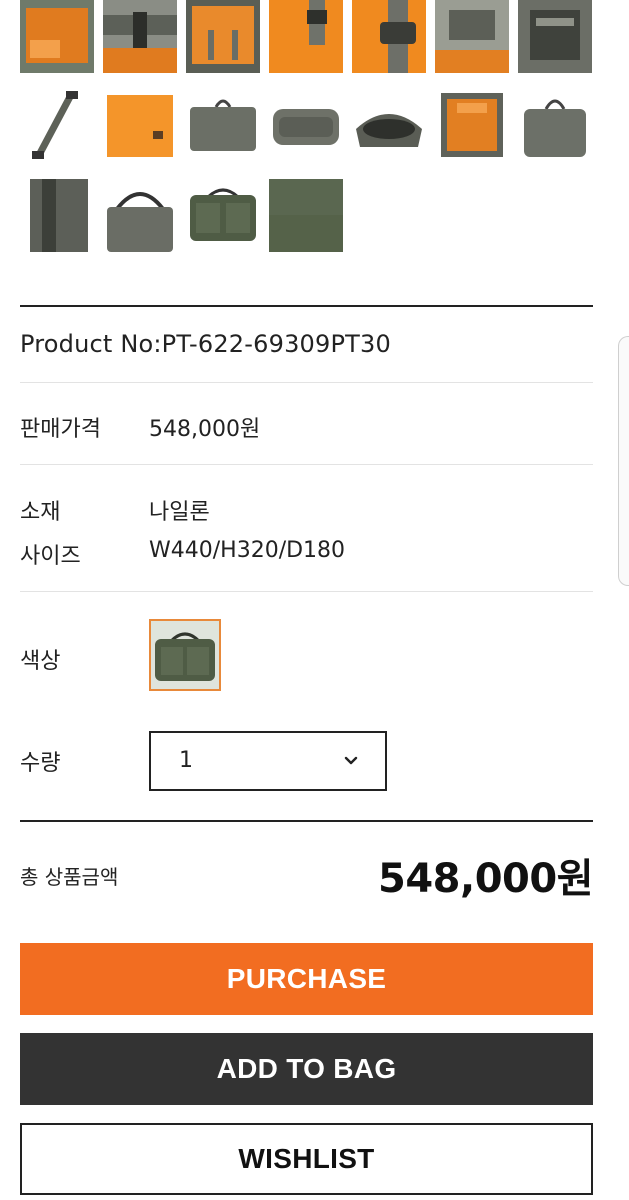 The image size is (629, 1200). I want to click on total-price: 548,000원, so click(486, 879).